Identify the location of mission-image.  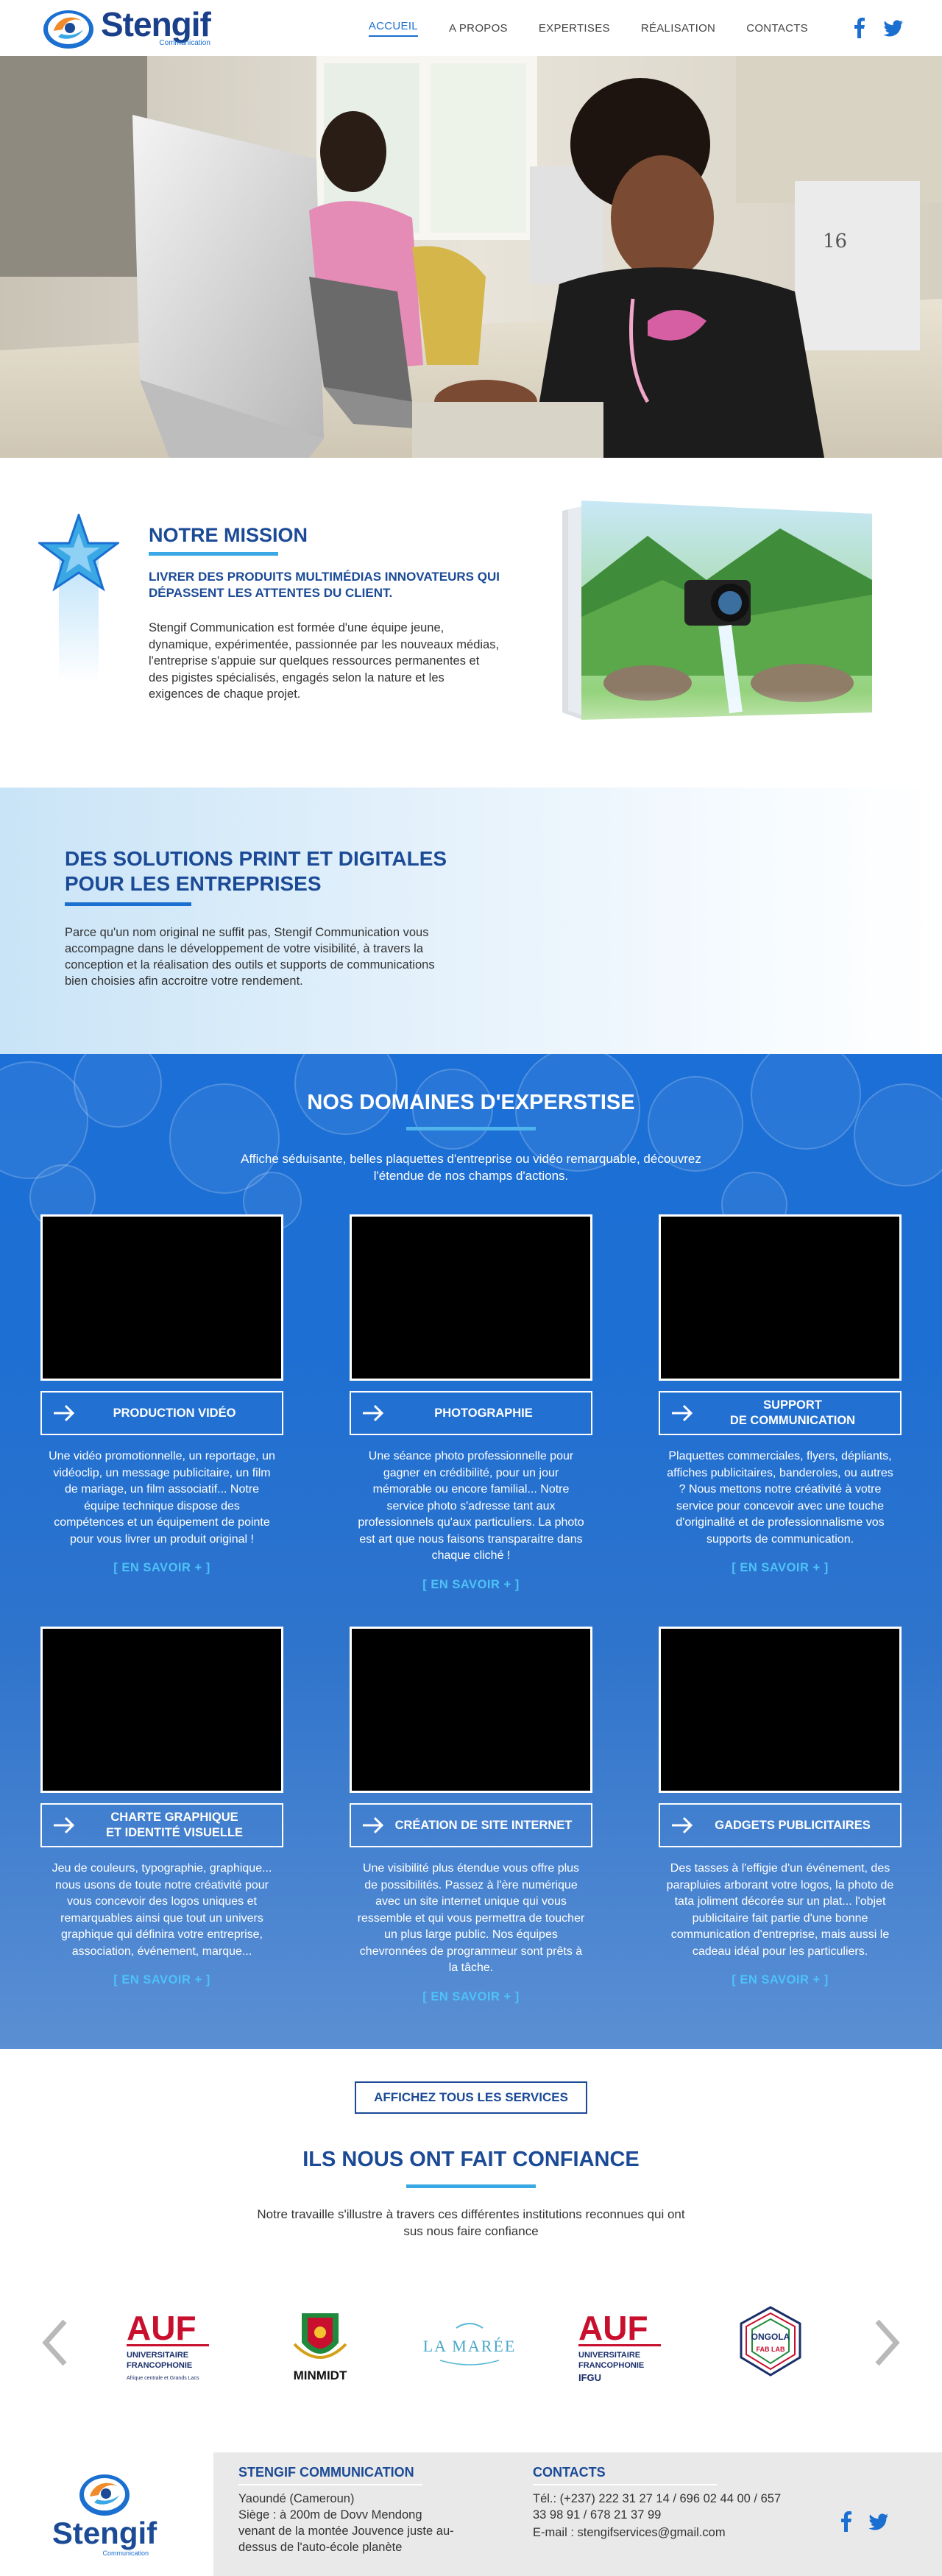
(717, 628).